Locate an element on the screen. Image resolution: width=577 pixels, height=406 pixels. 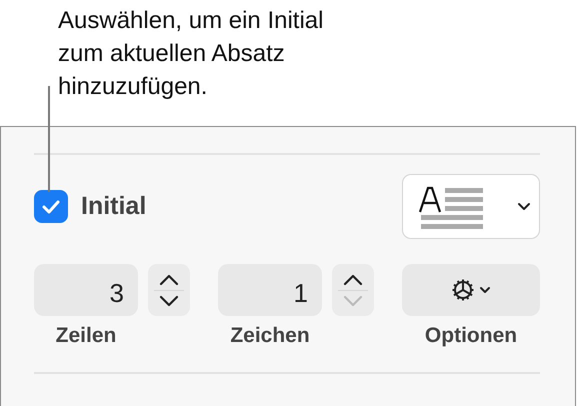
field-label: Zeilen is located at coordinates (86, 336).